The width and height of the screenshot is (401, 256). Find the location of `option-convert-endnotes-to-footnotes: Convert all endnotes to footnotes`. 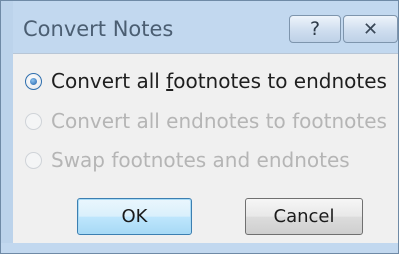

option-convert-endnotes-to-footnotes: Convert all endnotes to footnotes is located at coordinates (206, 121).